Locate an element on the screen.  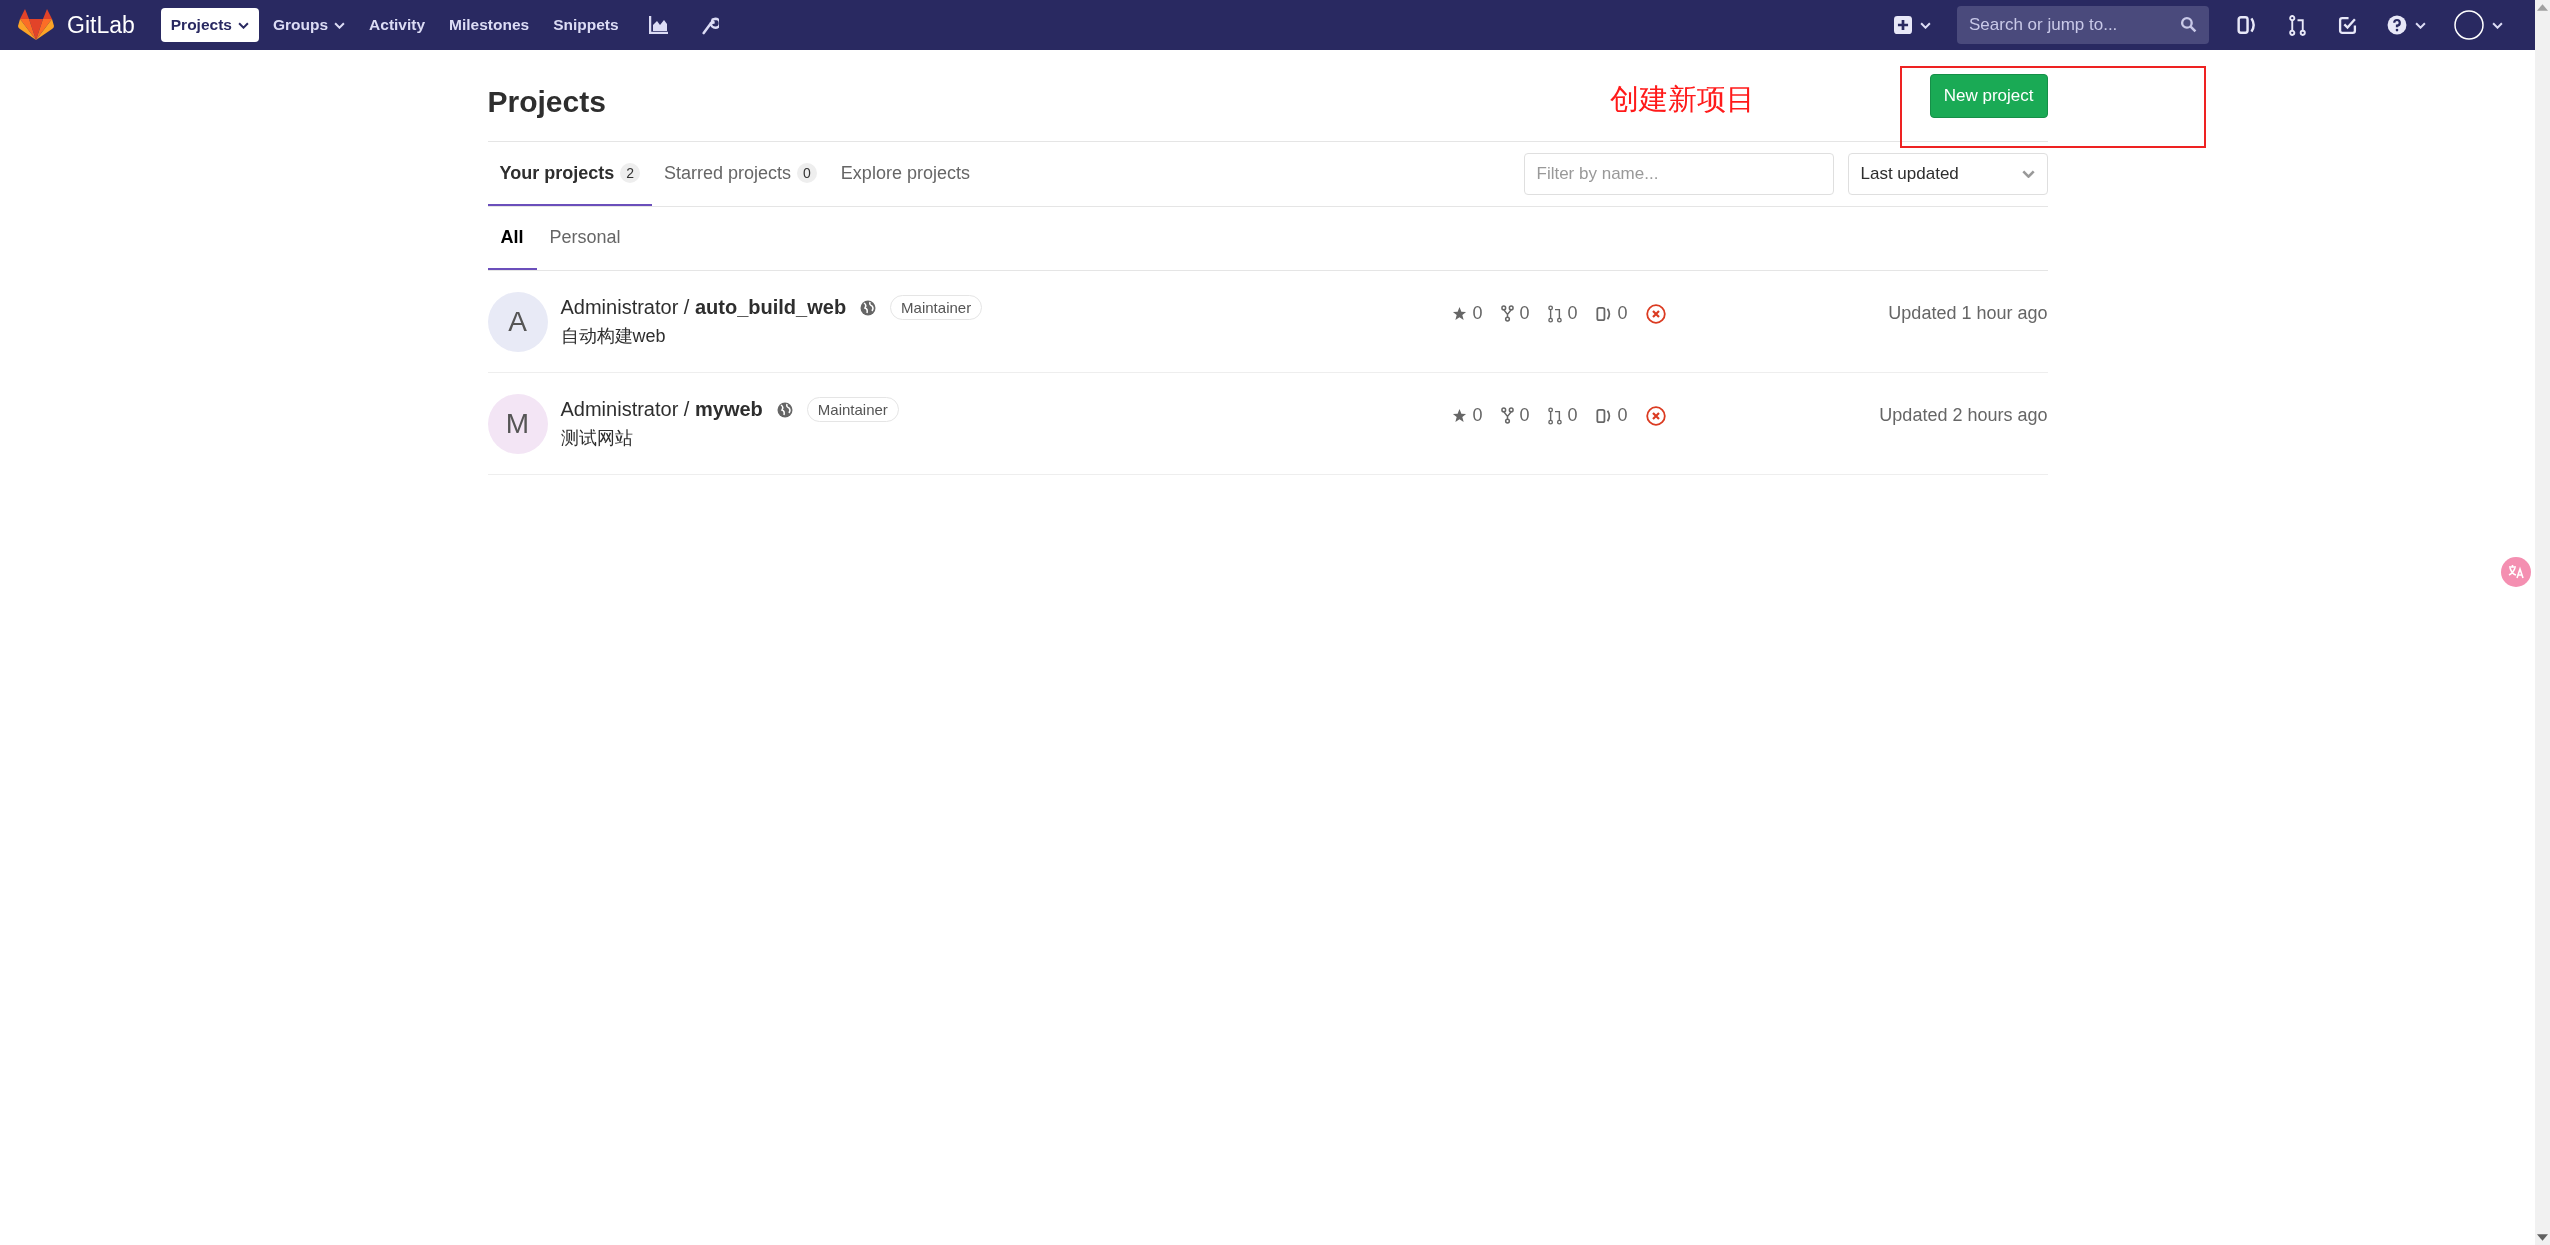
project-name-link: Administrator / myweb is located at coordinates (661, 409).